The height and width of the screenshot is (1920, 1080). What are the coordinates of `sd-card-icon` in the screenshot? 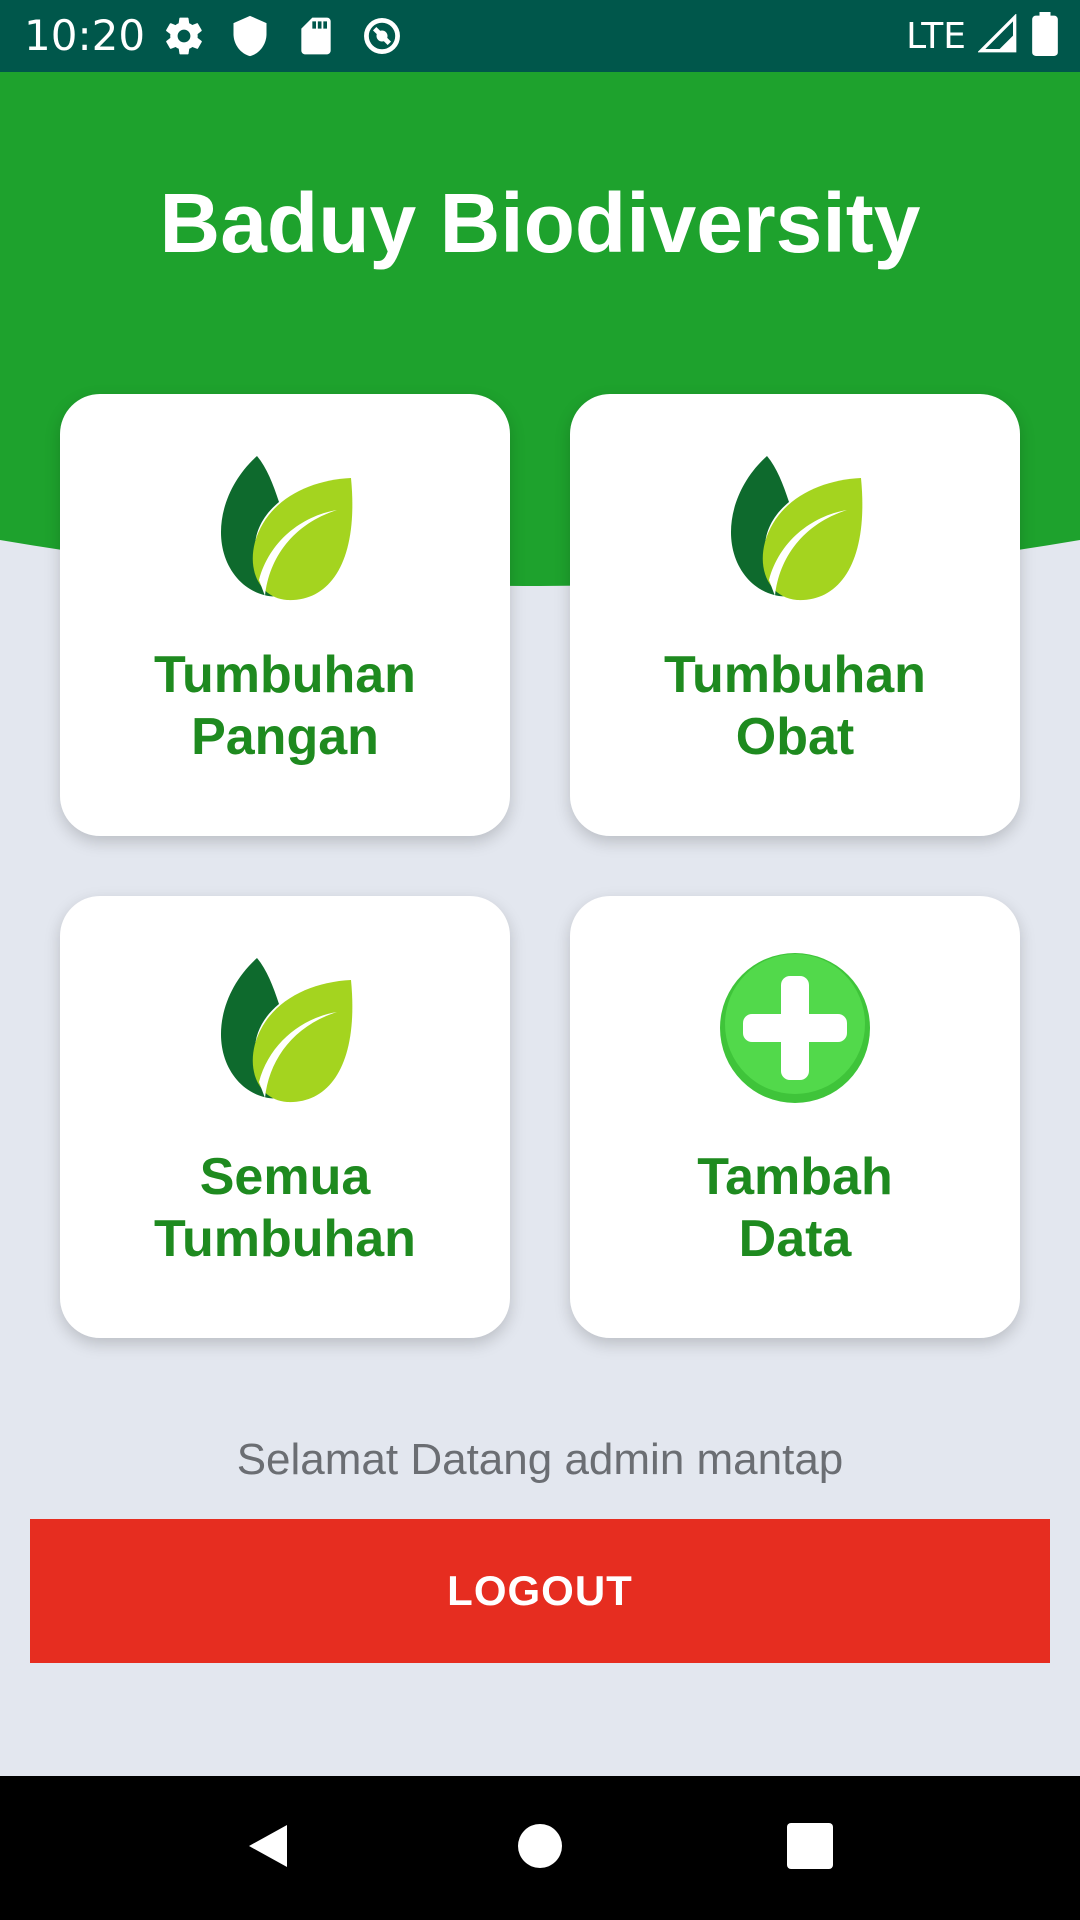 It's located at (316, 36).